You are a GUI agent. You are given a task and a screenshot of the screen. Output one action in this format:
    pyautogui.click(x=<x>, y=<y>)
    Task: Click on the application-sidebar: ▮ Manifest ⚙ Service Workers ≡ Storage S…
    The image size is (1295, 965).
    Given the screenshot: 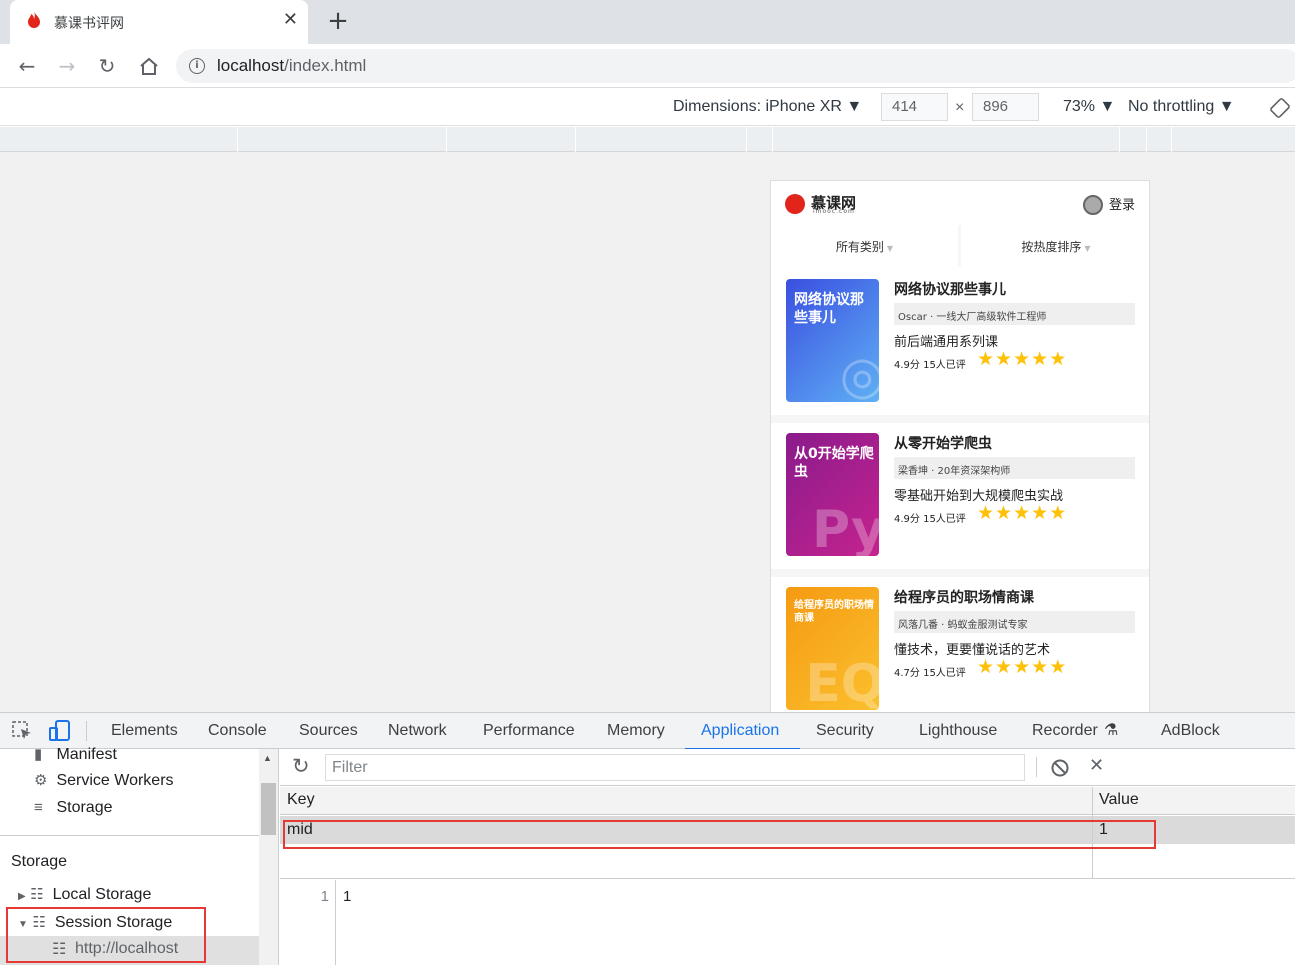 What is the action you would take?
    pyautogui.click(x=139, y=855)
    